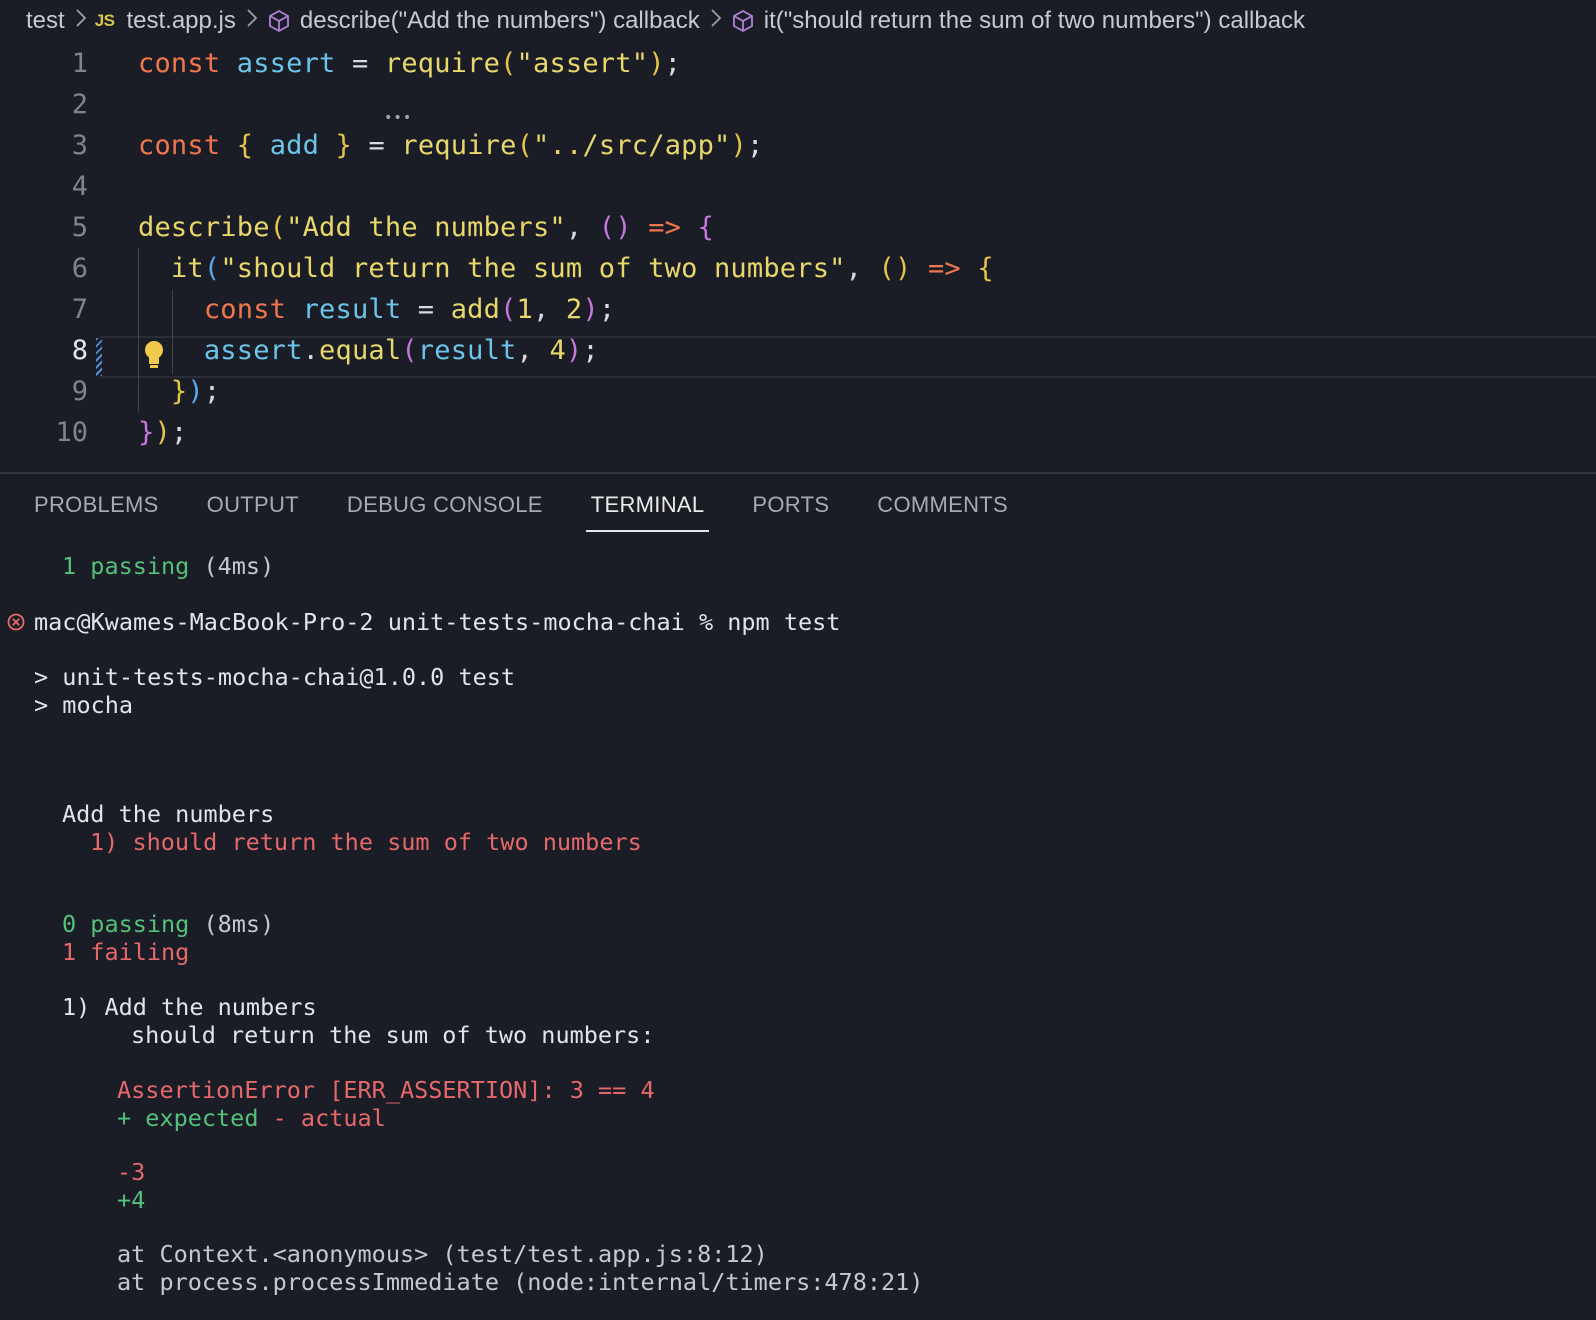 The image size is (1596, 1320). Describe the element at coordinates (275, 677) in the screenshot. I see `terminal-line: > unit-tests-mocha-chai@1.0.0 test` at that location.